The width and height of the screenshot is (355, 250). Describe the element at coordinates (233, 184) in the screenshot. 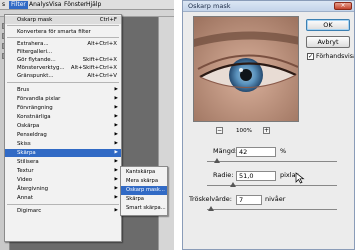

I see `radius-slider-thumb` at that location.